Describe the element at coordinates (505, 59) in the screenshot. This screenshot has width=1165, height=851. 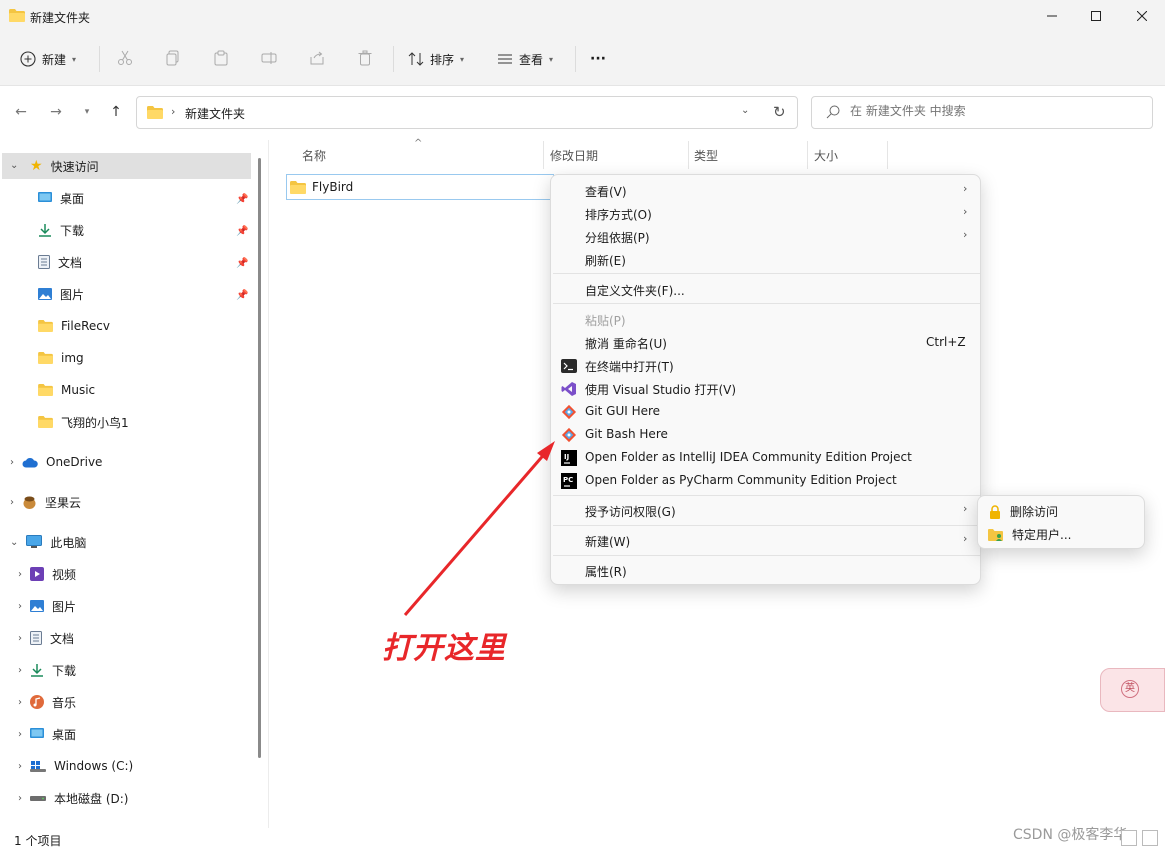
I see `view-list-icon` at that location.